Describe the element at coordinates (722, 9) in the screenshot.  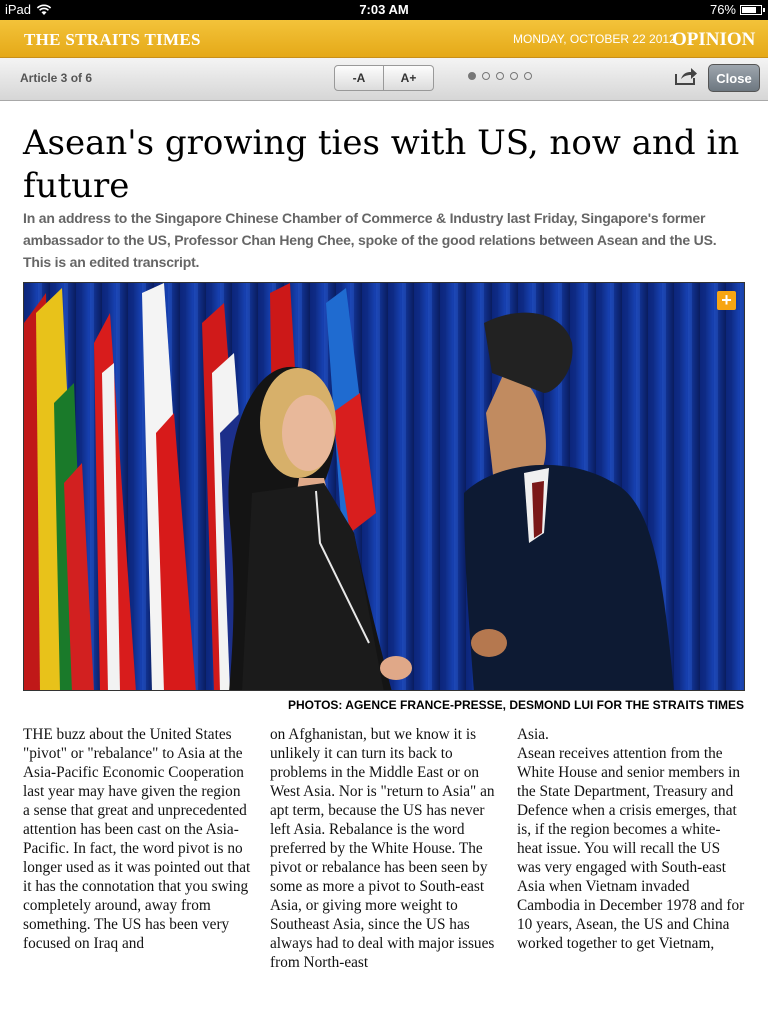
I see `battery-percent: 76%` at that location.